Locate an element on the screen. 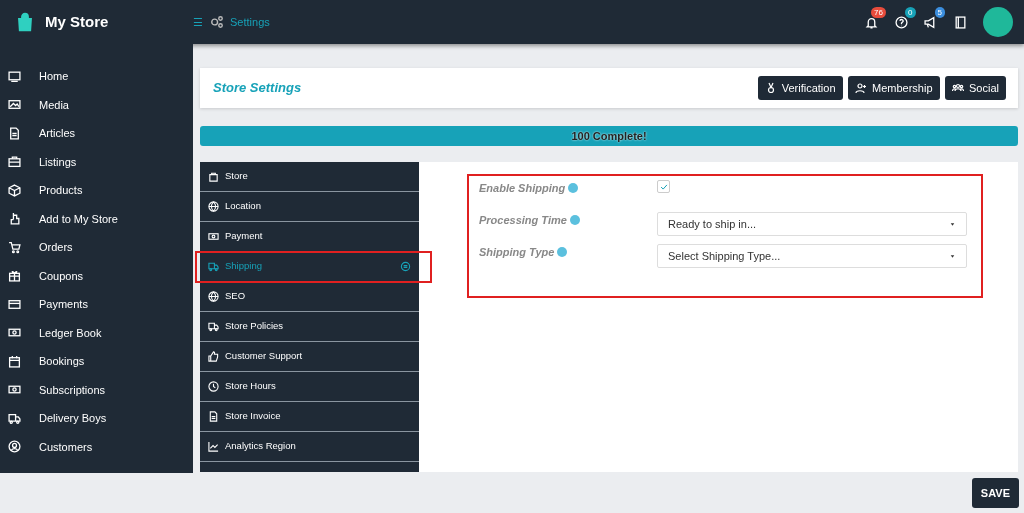 The width and height of the screenshot is (1024, 513). sidebar-item: Home is located at coordinates (96, 76).